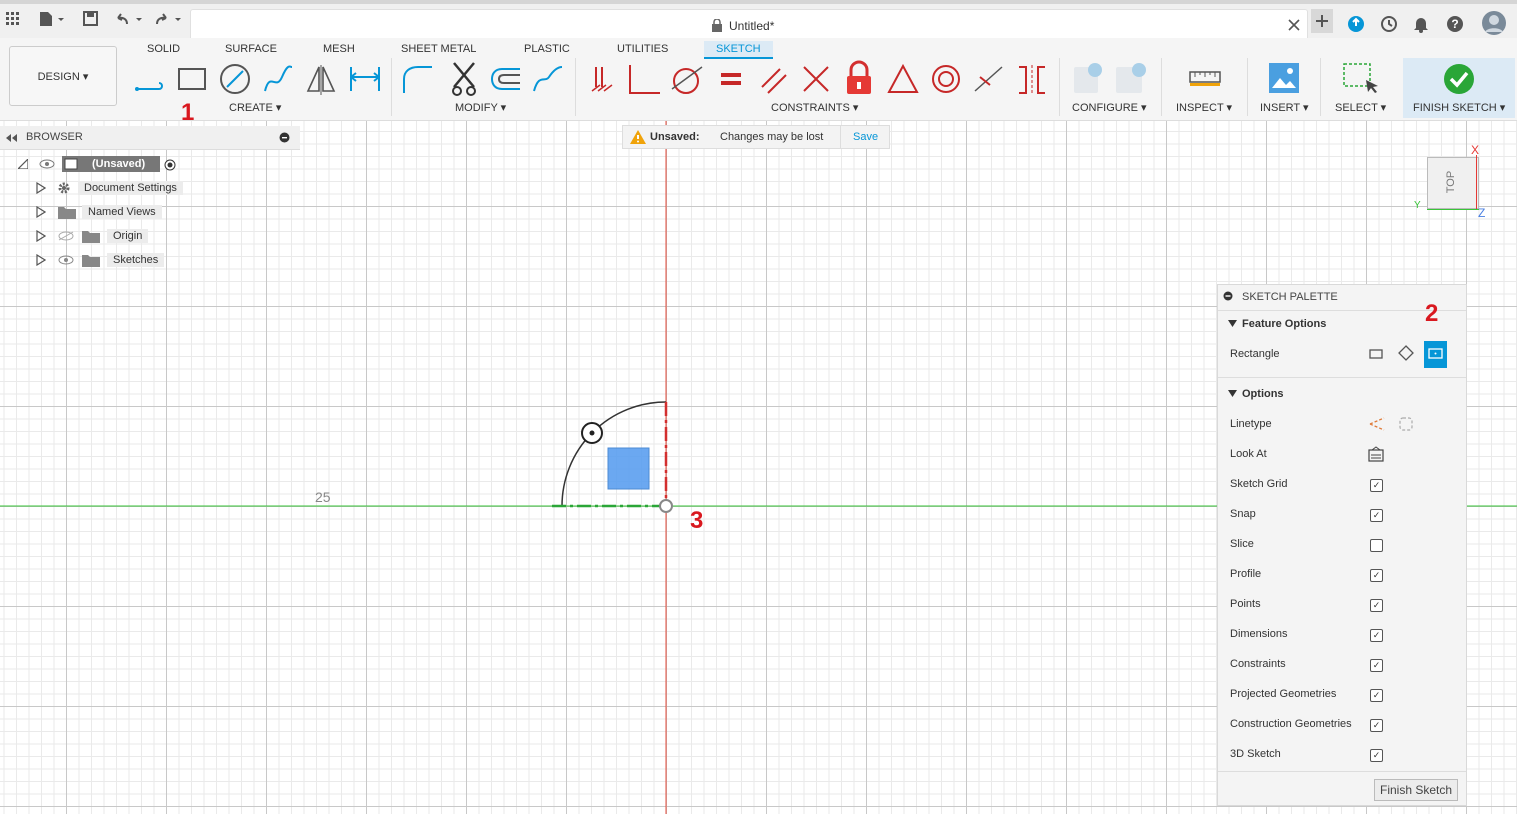  What do you see at coordinates (1389, 24) in the screenshot?
I see `job-status-icon` at bounding box center [1389, 24].